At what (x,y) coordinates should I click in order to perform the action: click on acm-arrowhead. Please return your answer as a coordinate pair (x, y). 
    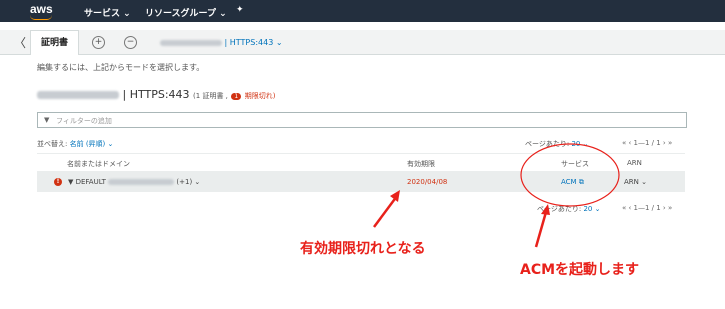
    Looking at the image, I should click on (545, 209).